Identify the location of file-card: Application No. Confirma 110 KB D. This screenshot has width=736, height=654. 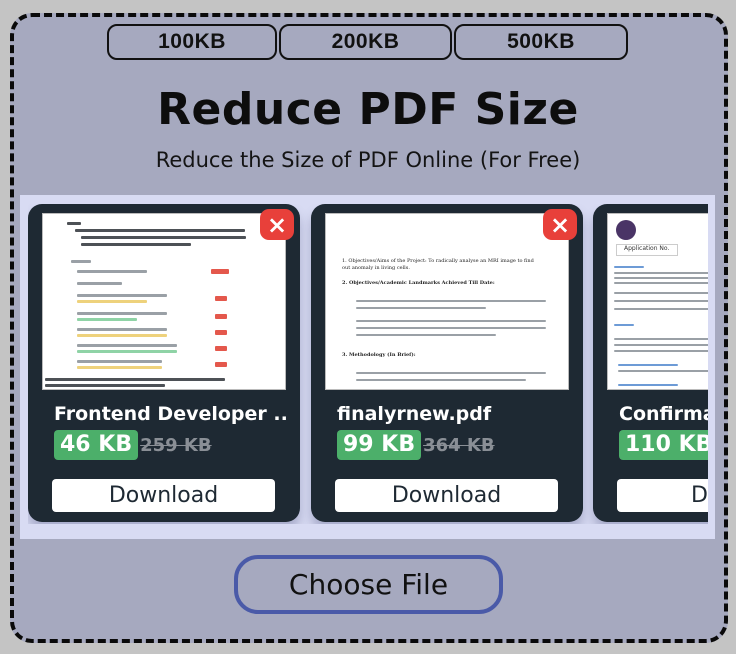
(650, 363).